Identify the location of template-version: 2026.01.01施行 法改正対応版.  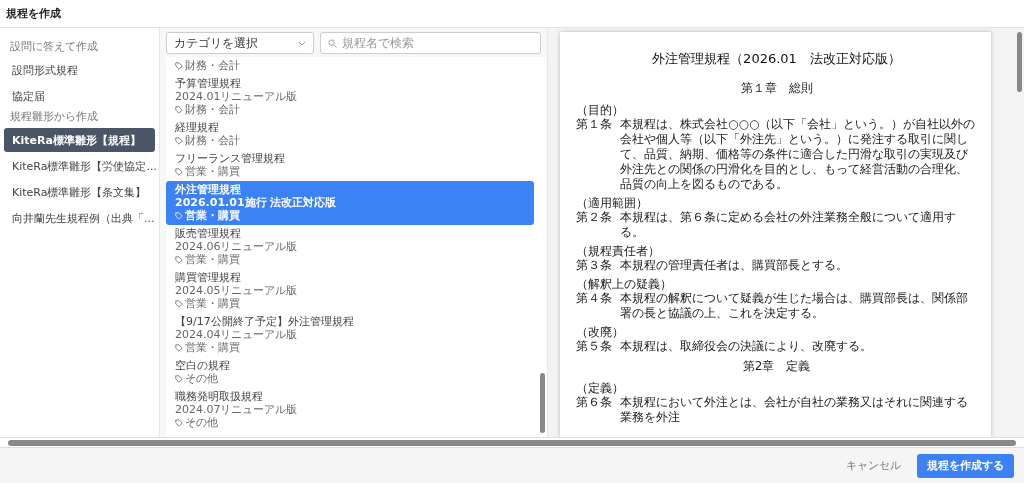
(256, 202).